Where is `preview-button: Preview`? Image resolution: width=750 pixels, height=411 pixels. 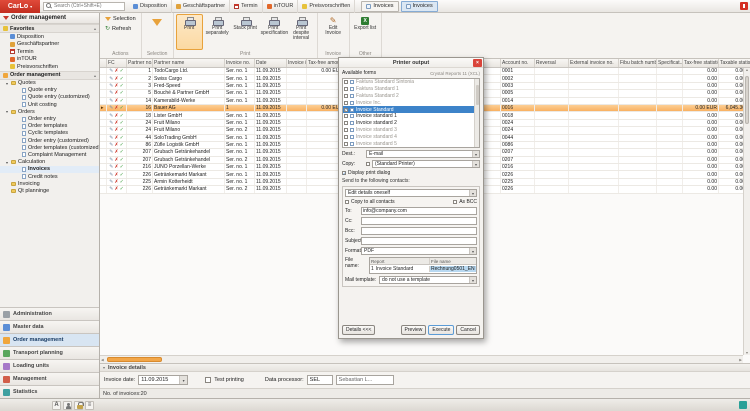
preview-button: Preview is located at coordinates (413, 330).